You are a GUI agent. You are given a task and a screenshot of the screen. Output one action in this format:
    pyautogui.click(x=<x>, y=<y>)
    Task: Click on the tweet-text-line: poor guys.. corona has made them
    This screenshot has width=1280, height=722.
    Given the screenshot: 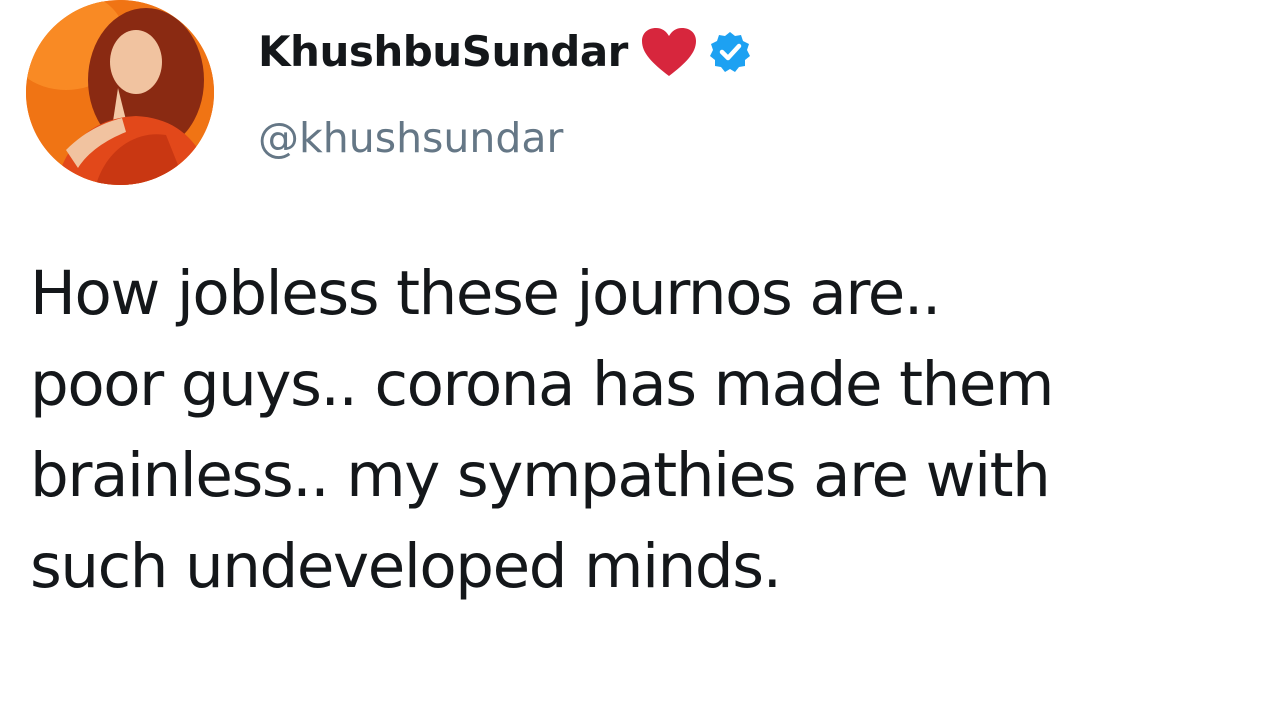 What is the action you would take?
    pyautogui.click(x=542, y=384)
    